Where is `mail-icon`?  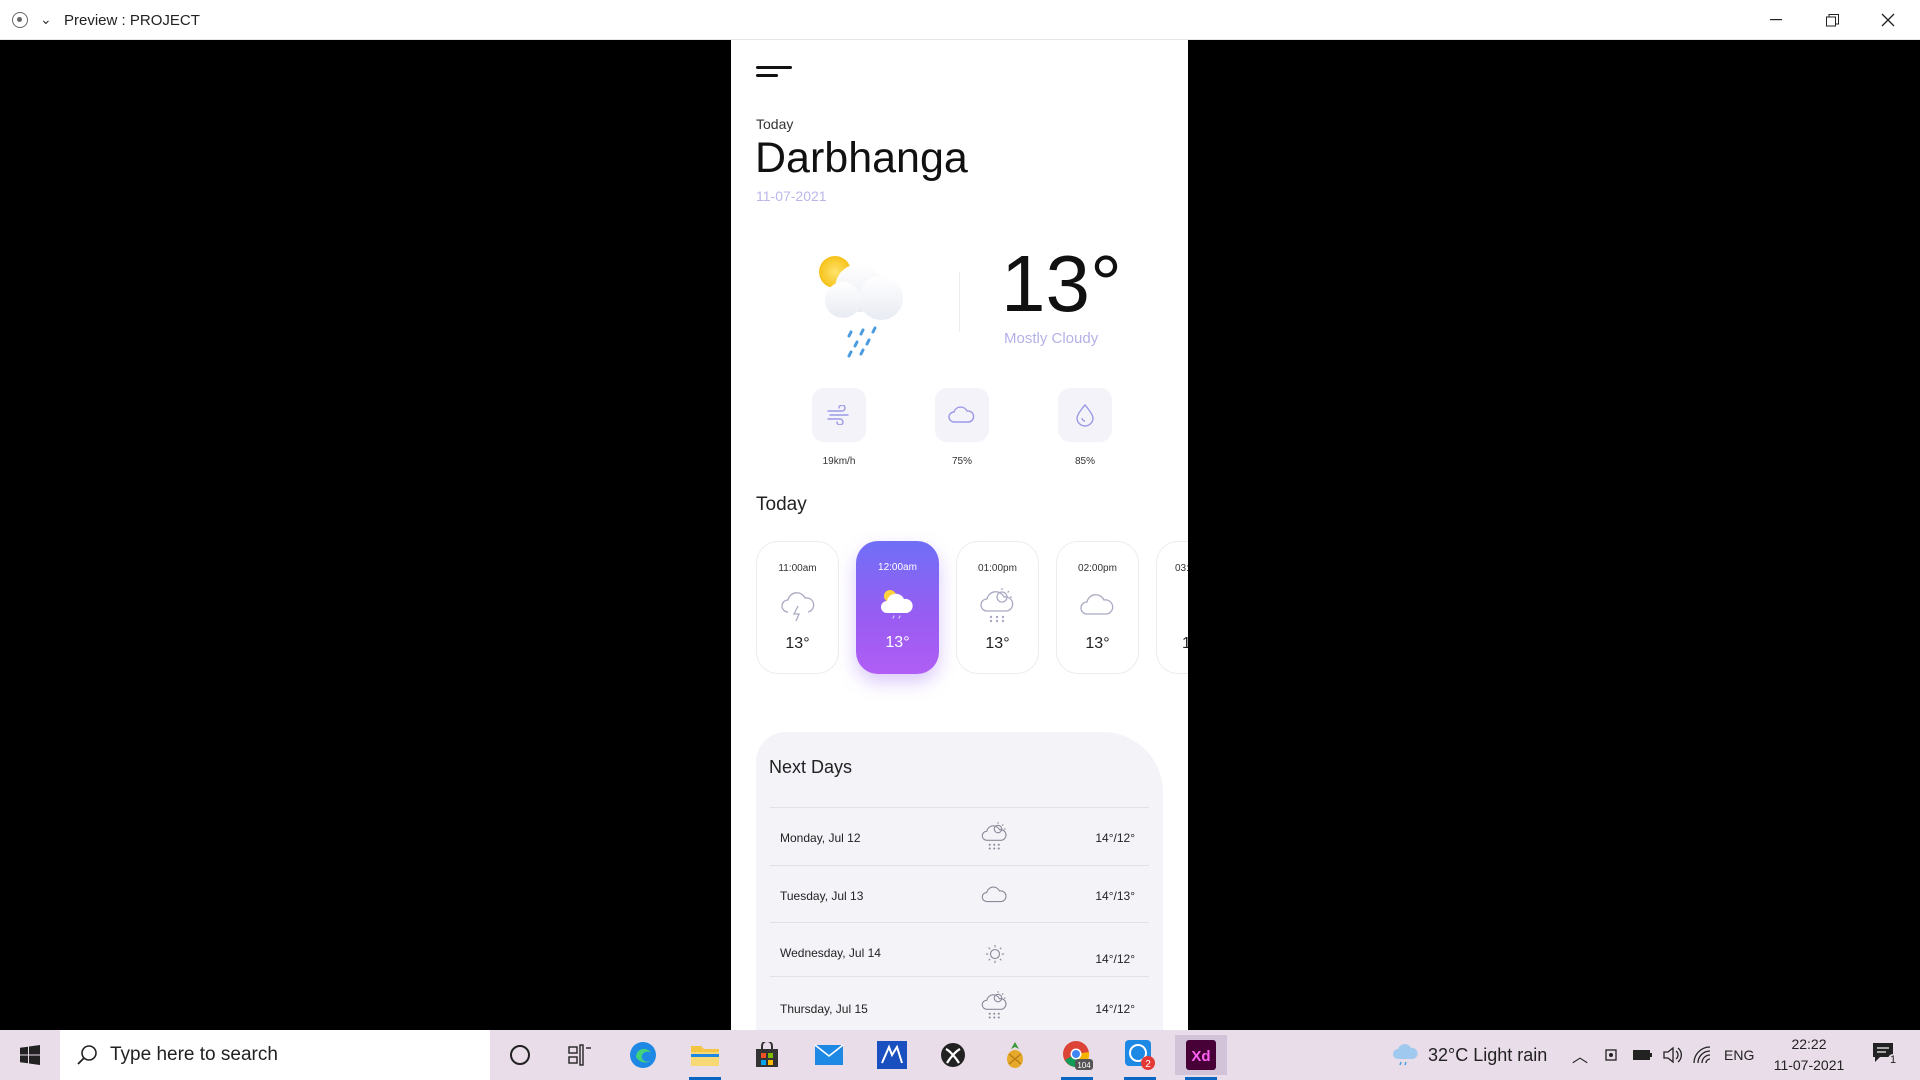 mail-icon is located at coordinates (829, 1054).